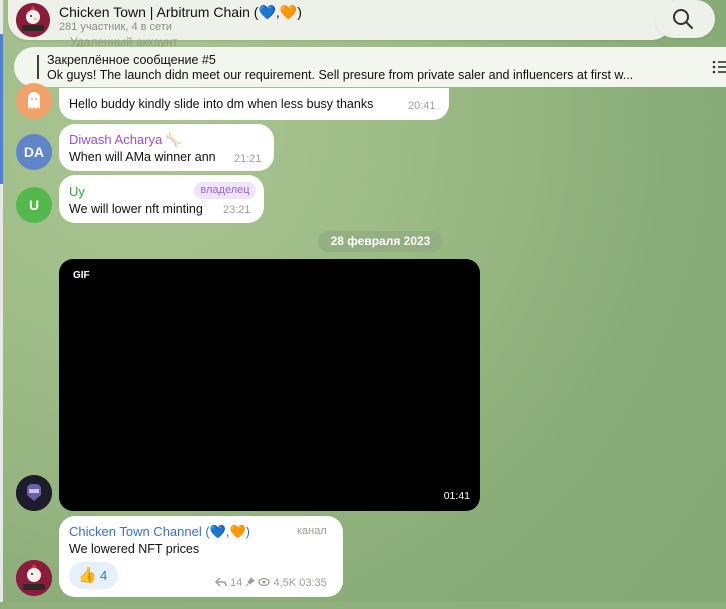 Image resolution: width=726 pixels, height=609 pixels. What do you see at coordinates (87, 575) in the screenshot?
I see `thumbs-up-icon: 👍` at bounding box center [87, 575].